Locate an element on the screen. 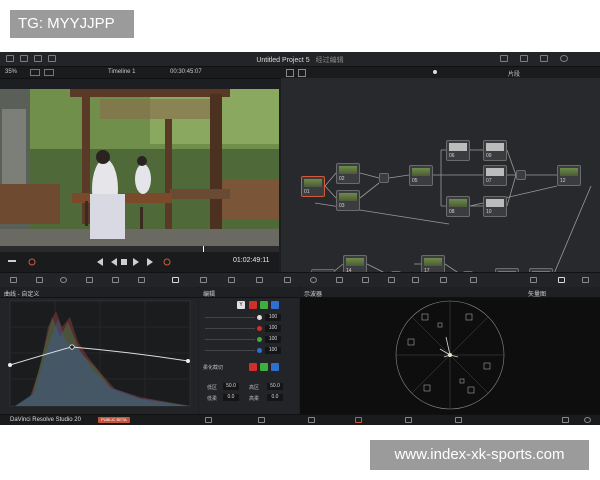 The width and height of the screenshot is (600, 480). stop-icon is located at coordinates (124, 262).